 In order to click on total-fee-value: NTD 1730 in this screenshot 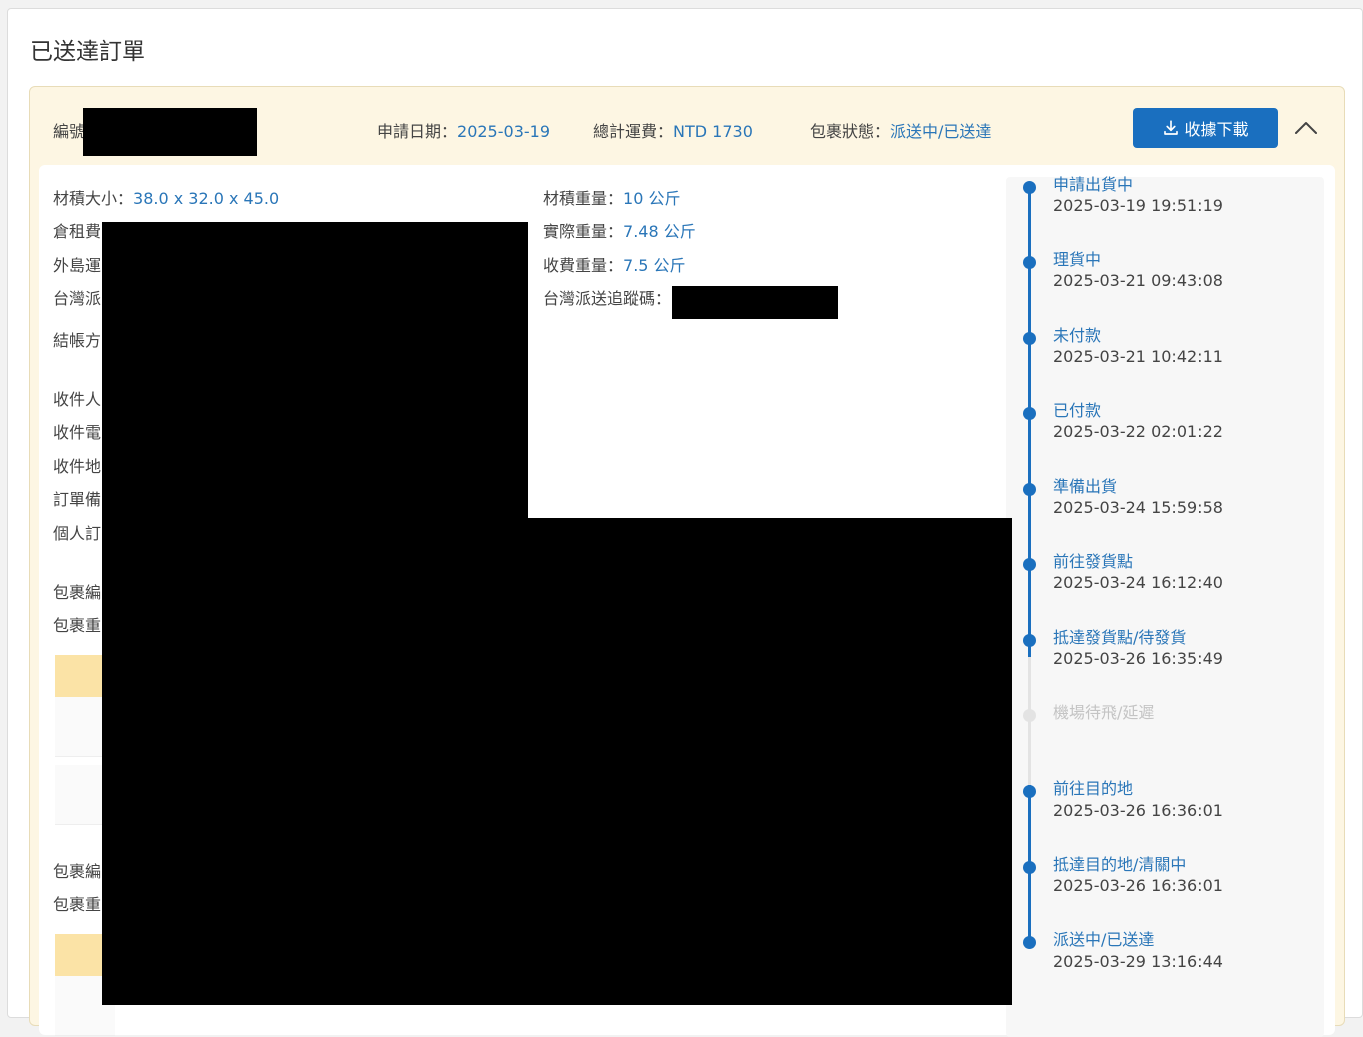, I will do `click(713, 131)`.